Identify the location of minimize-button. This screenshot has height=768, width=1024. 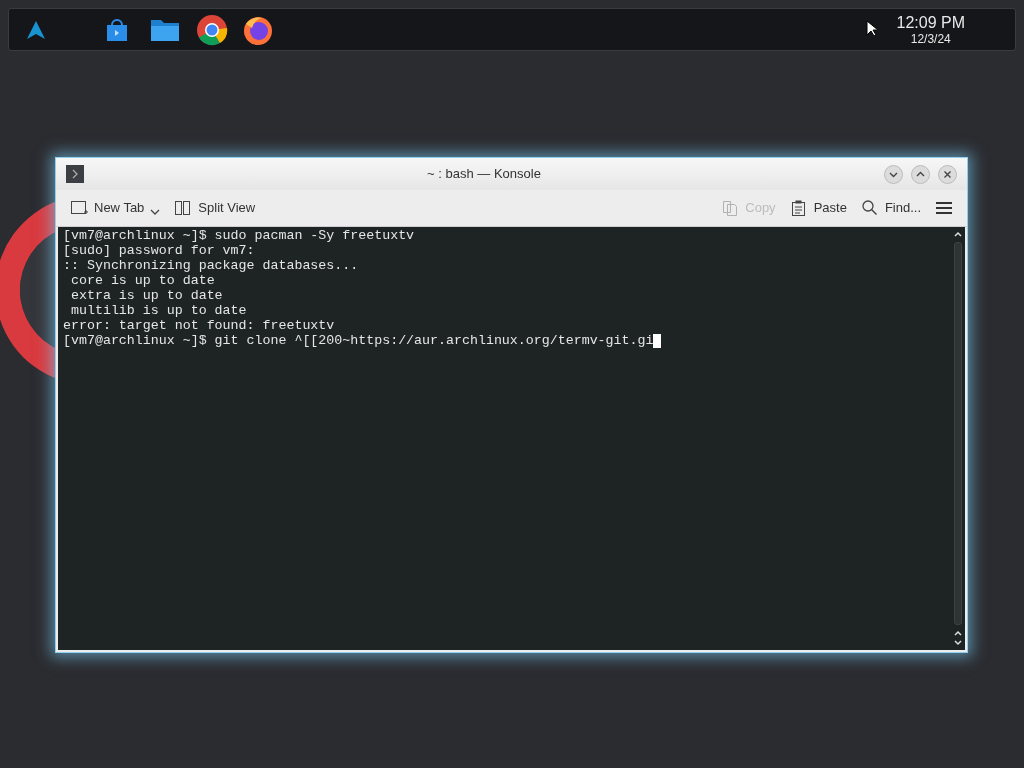
(893, 174).